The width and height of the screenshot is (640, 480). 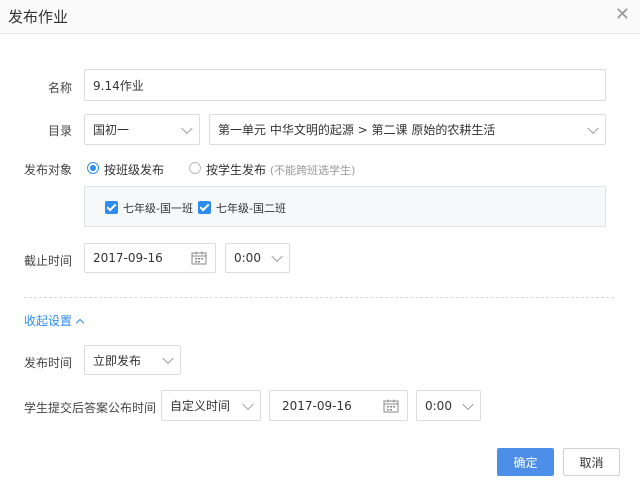 What do you see at coordinates (48, 321) in the screenshot?
I see `collapse-settings-label: 收起设置` at bounding box center [48, 321].